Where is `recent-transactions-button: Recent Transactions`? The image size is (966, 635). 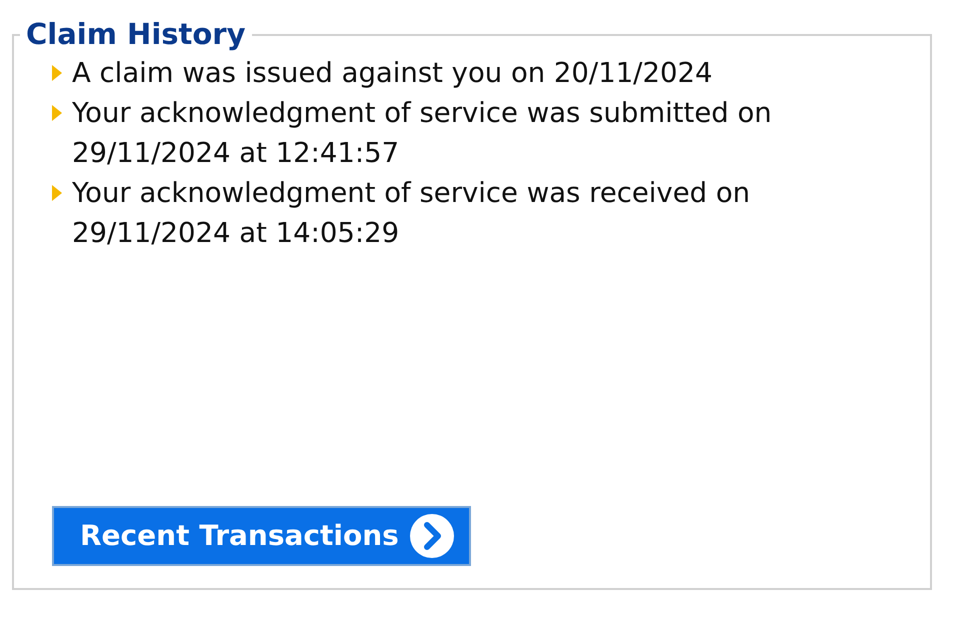 recent-transactions-button: Recent Transactions is located at coordinates (261, 536).